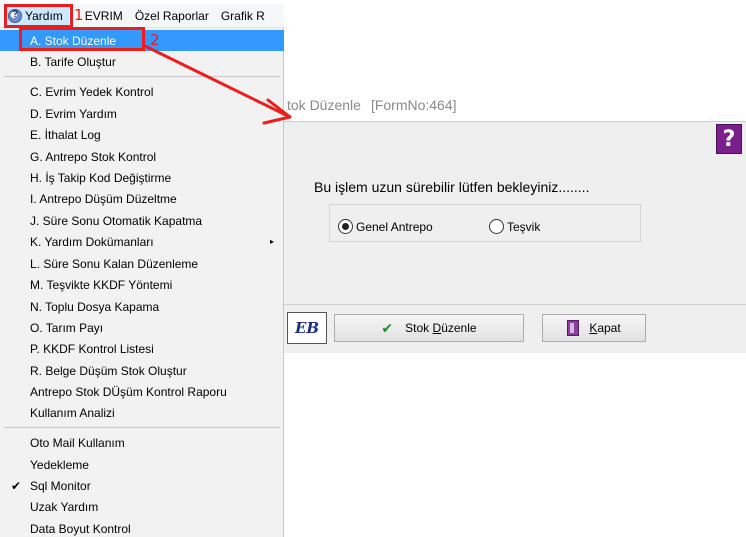 Image resolution: width=746 pixels, height=537 pixels. Describe the element at coordinates (515, 304) in the screenshot. I see `toolbar-separator` at that location.